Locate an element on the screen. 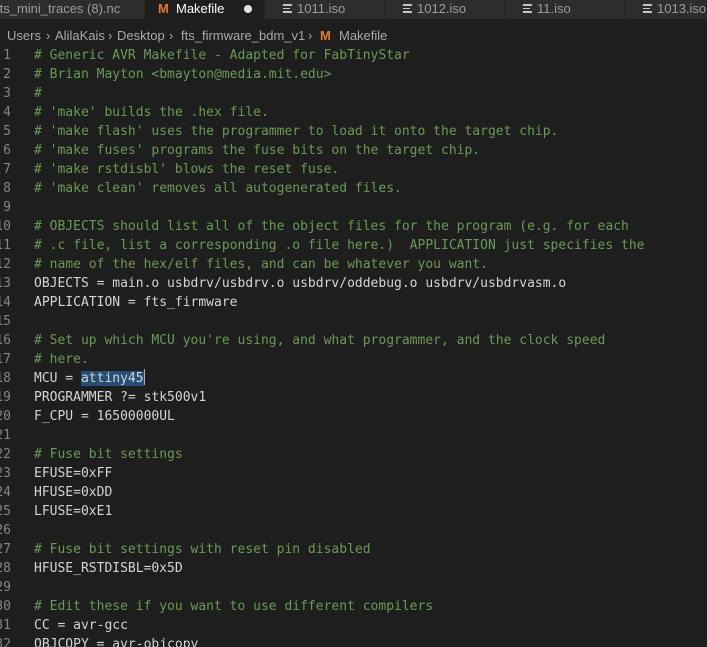  tab-fts-mini-traces: fts_mini_traces (8).nc is located at coordinates (72, 9).